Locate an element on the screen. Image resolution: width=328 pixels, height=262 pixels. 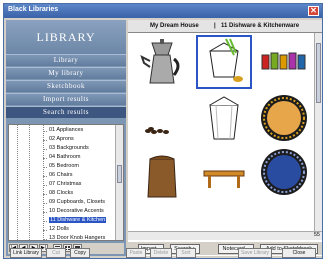
clipart-wooden-bench is located at coordinates (224, 172).